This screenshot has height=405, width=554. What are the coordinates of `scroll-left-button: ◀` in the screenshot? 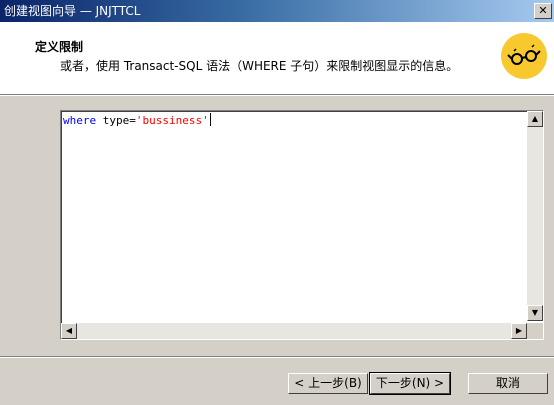 It's located at (69, 331).